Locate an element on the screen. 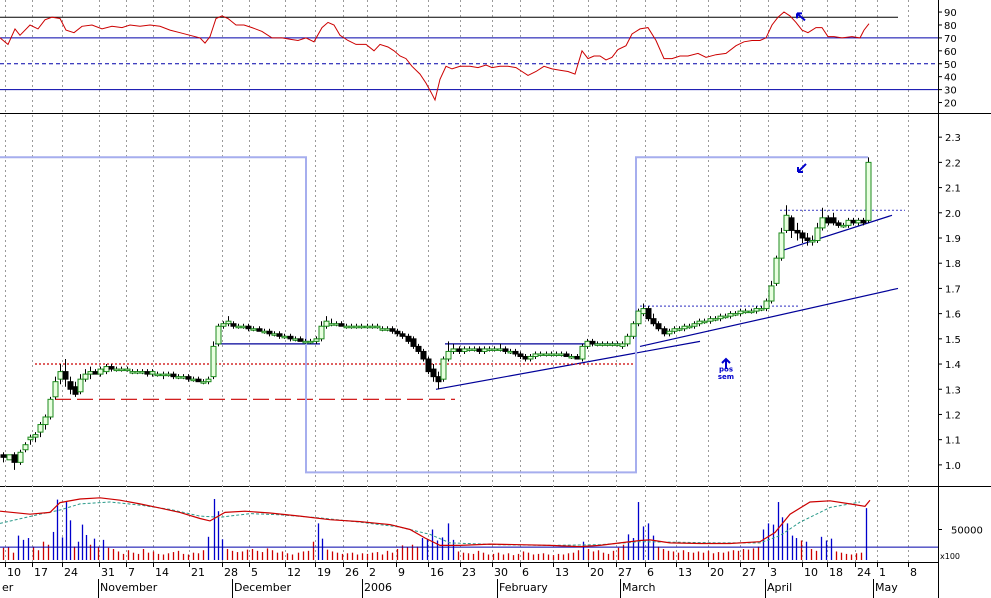 The height and width of the screenshot is (598, 991). date-label-7: 28 is located at coordinates (231, 572).